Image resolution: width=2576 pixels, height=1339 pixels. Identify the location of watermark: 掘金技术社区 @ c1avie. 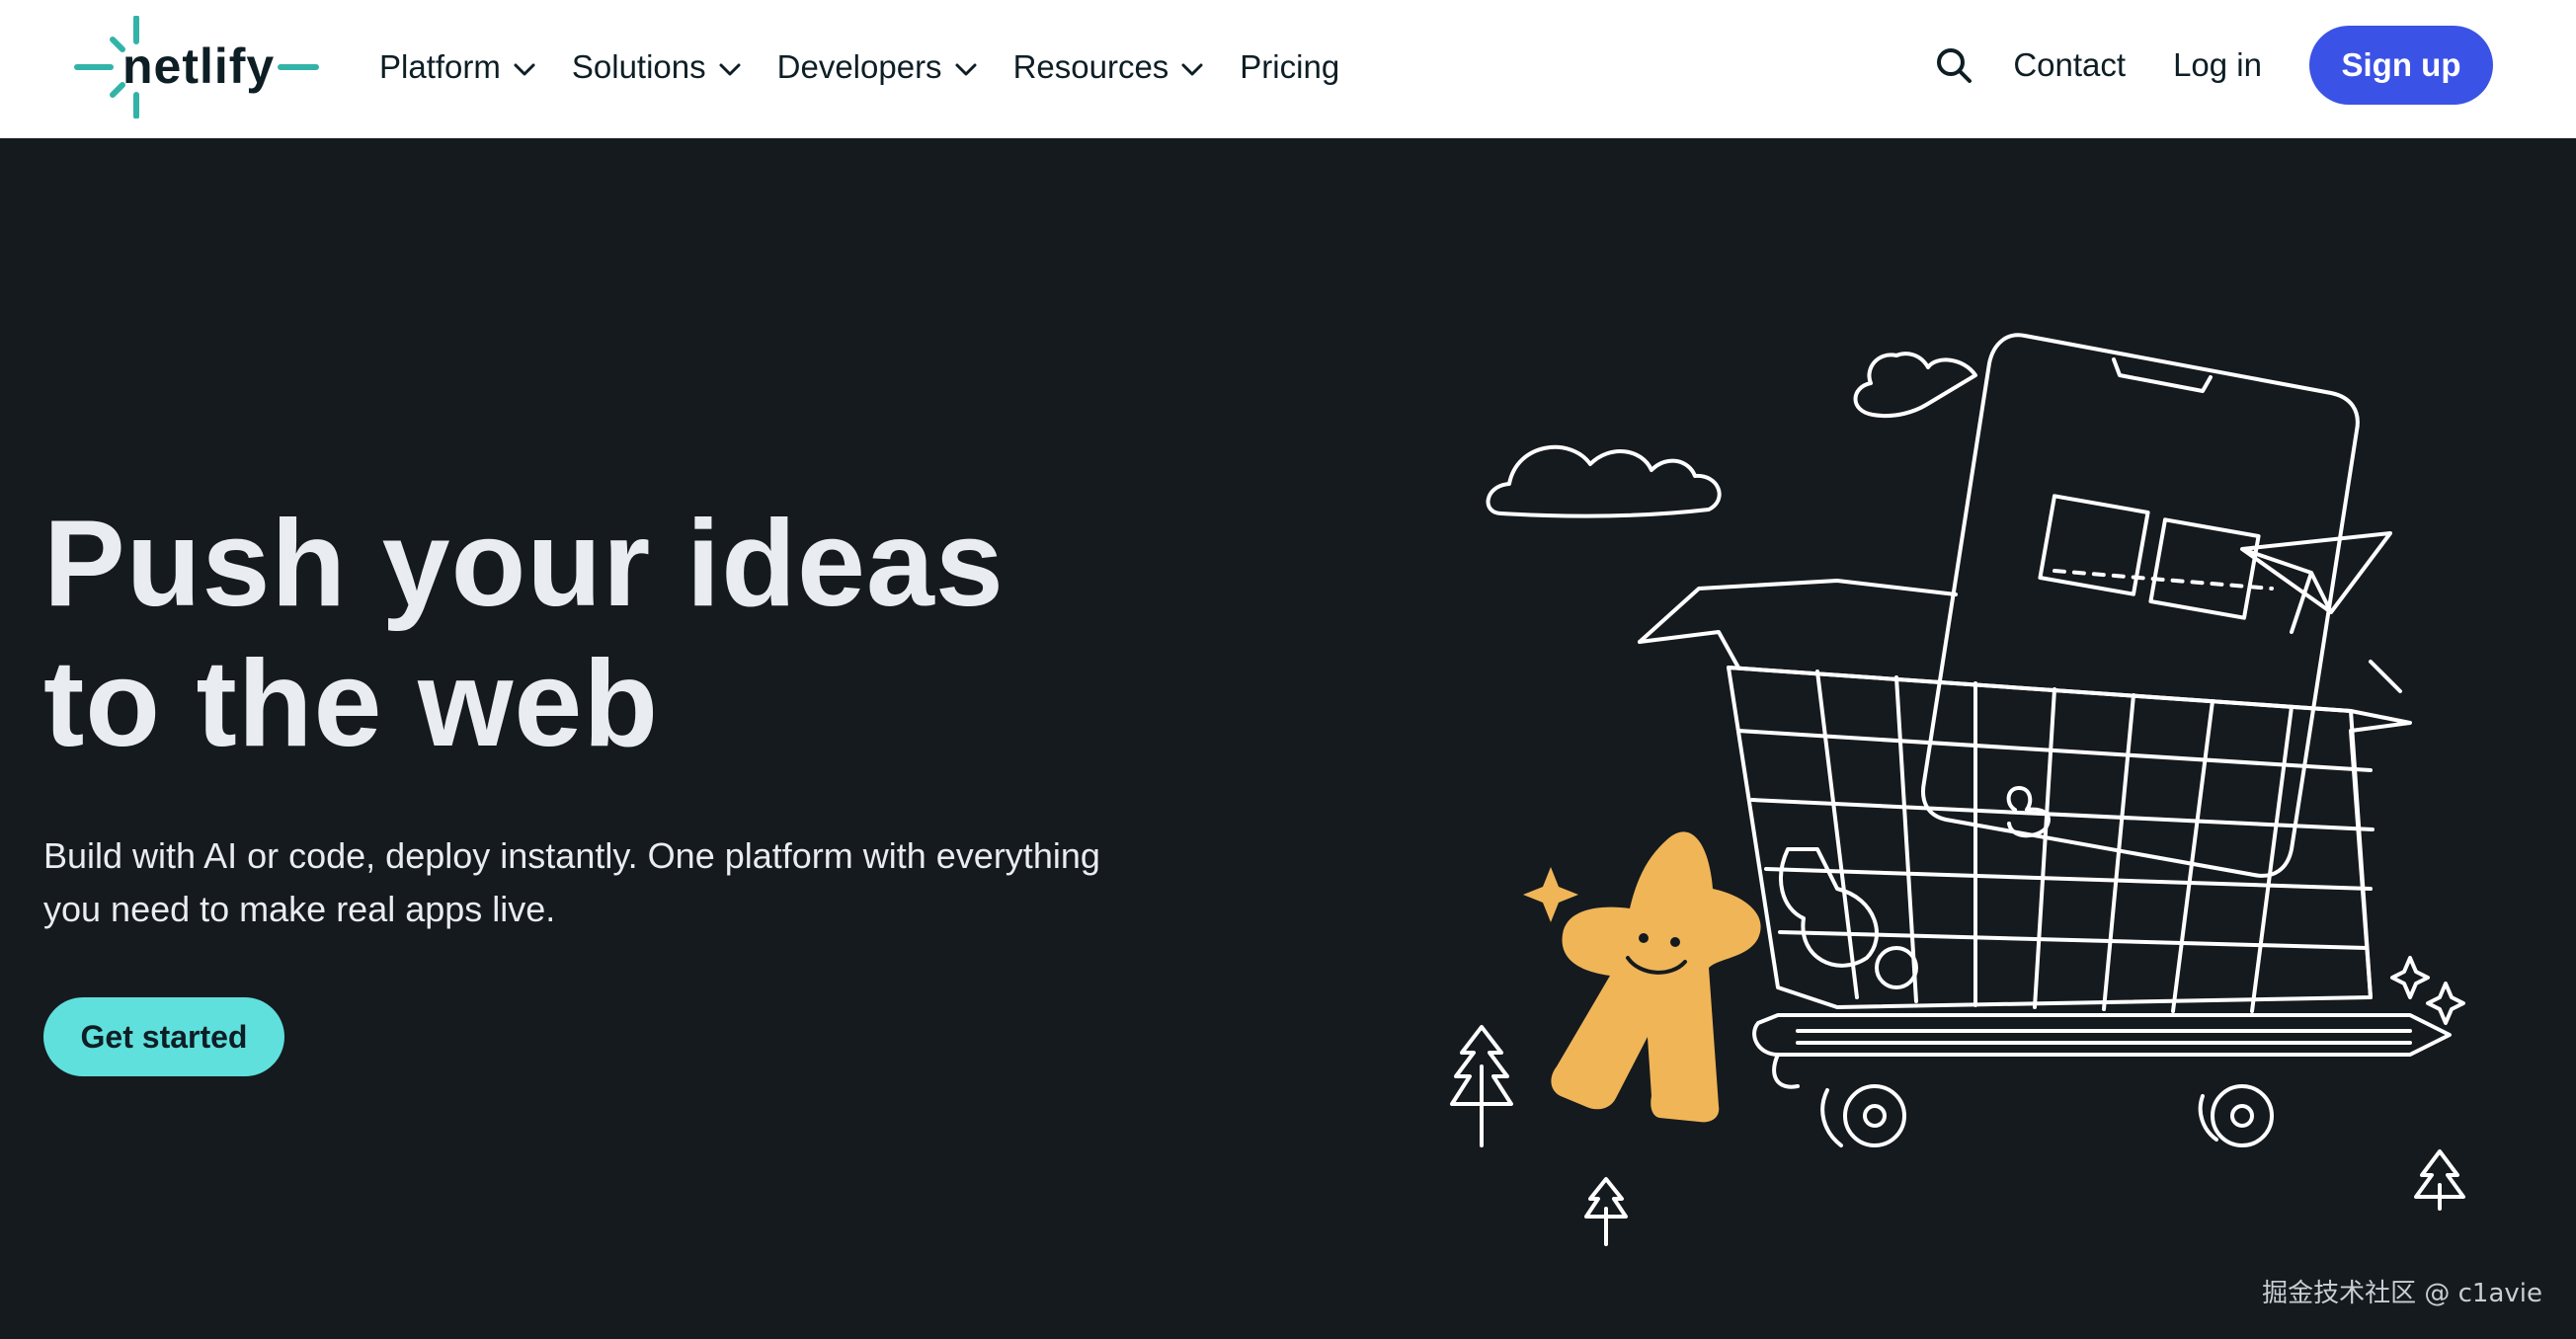
(2402, 1293).